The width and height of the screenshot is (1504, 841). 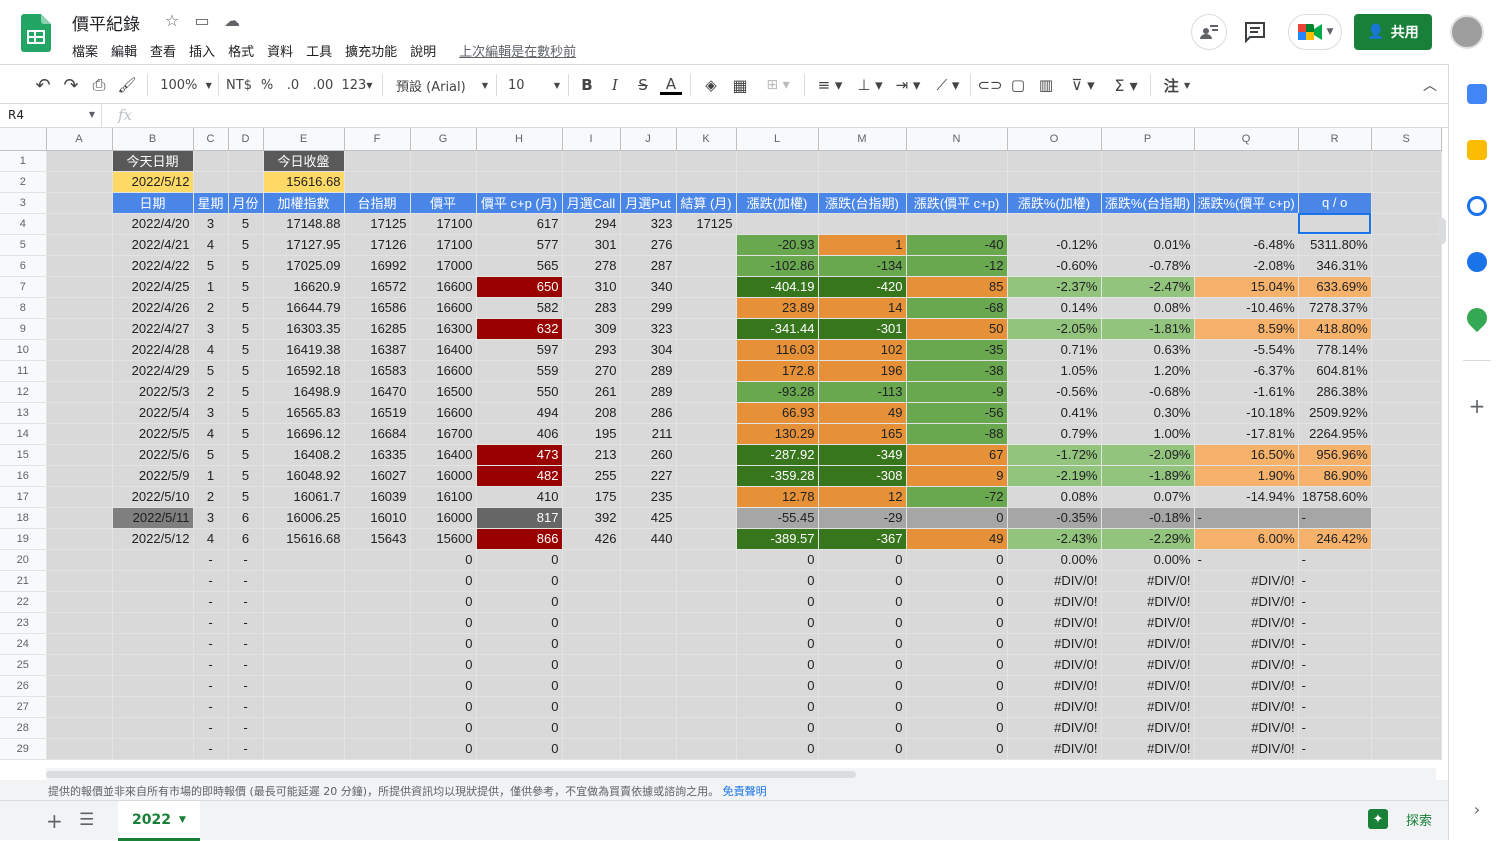 What do you see at coordinates (239, 85) in the screenshot?
I see `currency-format-button: NT$` at bounding box center [239, 85].